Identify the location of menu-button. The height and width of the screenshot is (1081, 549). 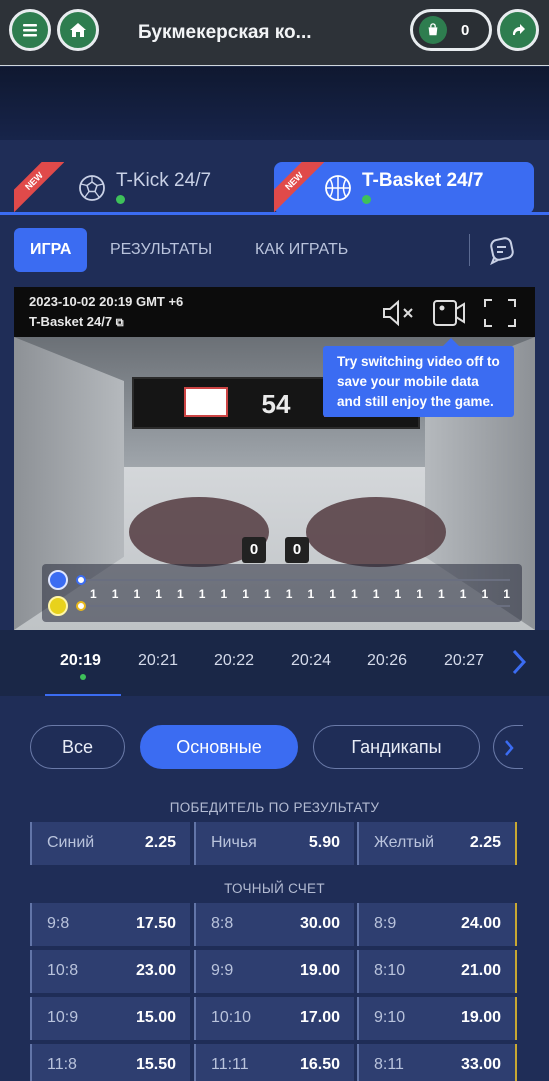
(30, 30).